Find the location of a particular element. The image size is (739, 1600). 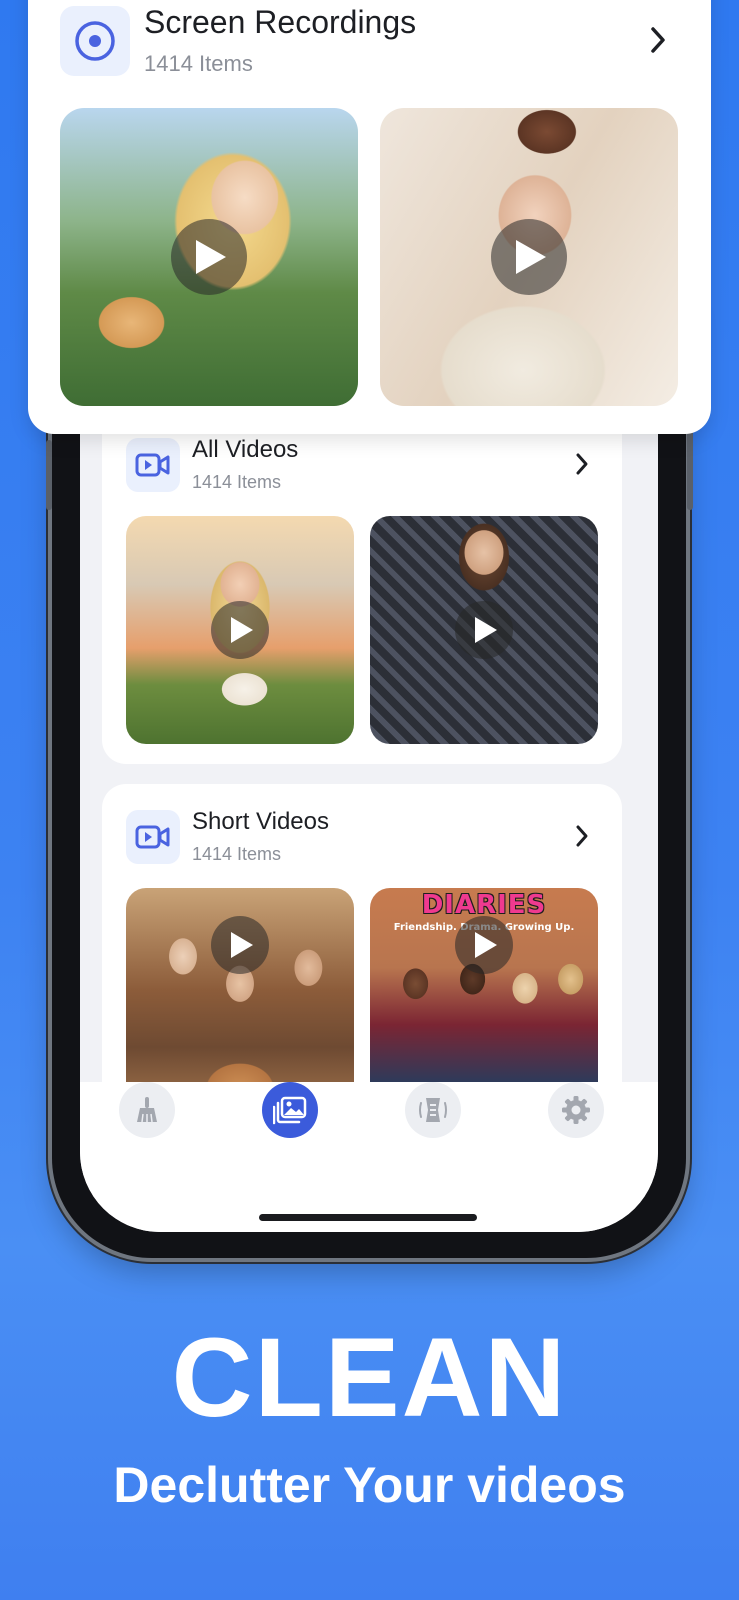

headline: CLEAN is located at coordinates (369, 1377).